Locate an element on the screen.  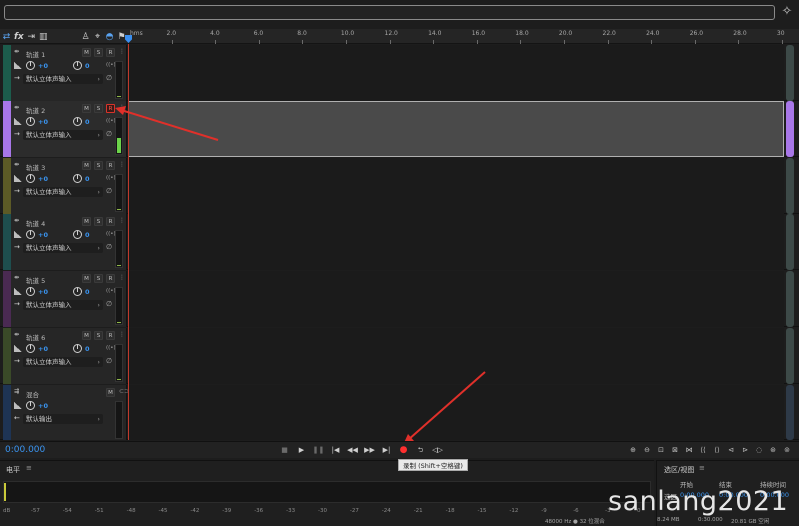
metronome-icon: ♙ is located at coordinates (85, 37).